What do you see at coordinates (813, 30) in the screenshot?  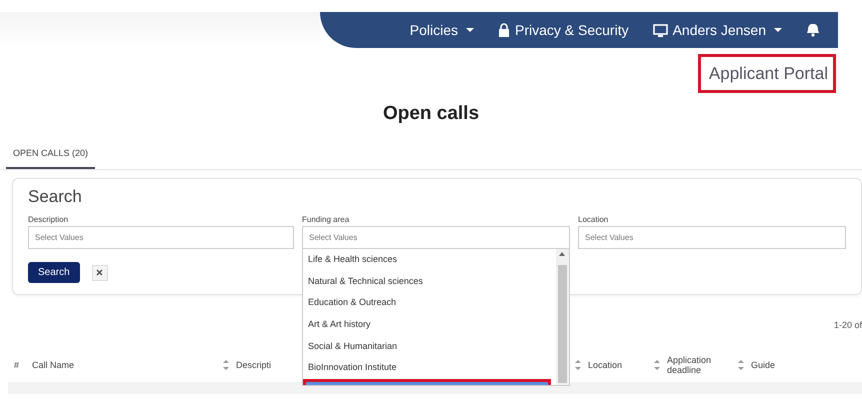 I see `bell-icon` at bounding box center [813, 30].